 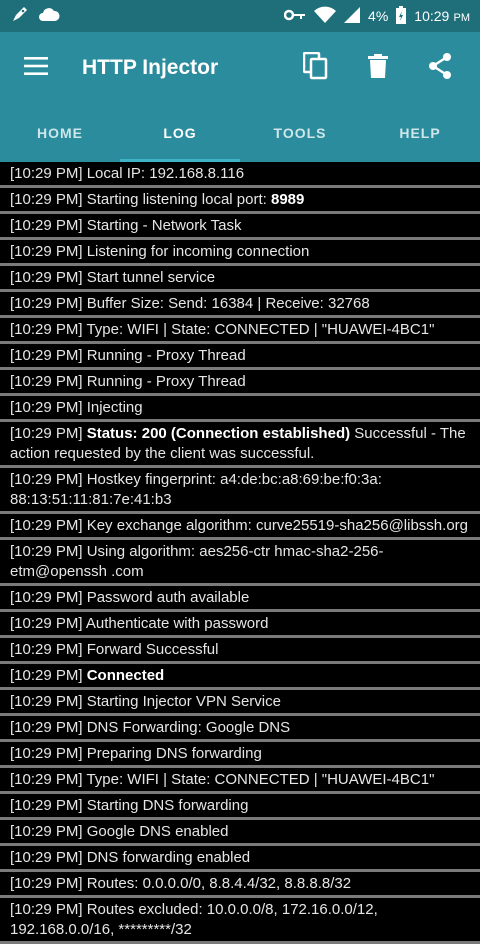 I want to click on log-entry: [10:29 PM] Preparing DNS forwarding, so click(x=240, y=755).